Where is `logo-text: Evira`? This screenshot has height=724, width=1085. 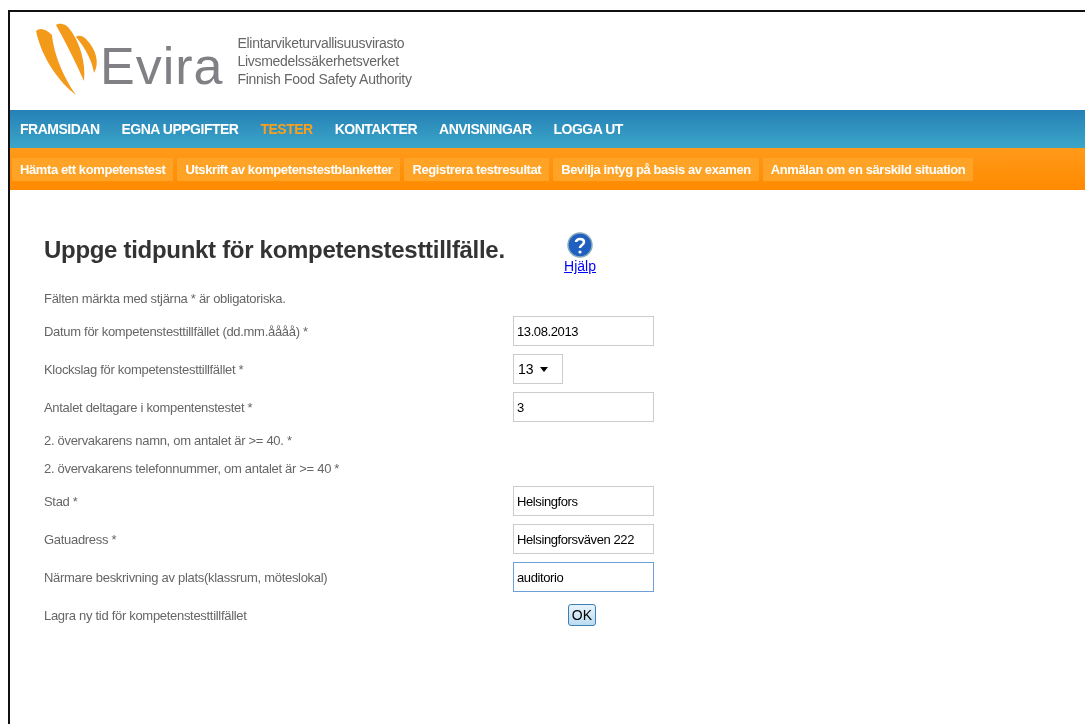
logo-text: Evira is located at coordinates (162, 66).